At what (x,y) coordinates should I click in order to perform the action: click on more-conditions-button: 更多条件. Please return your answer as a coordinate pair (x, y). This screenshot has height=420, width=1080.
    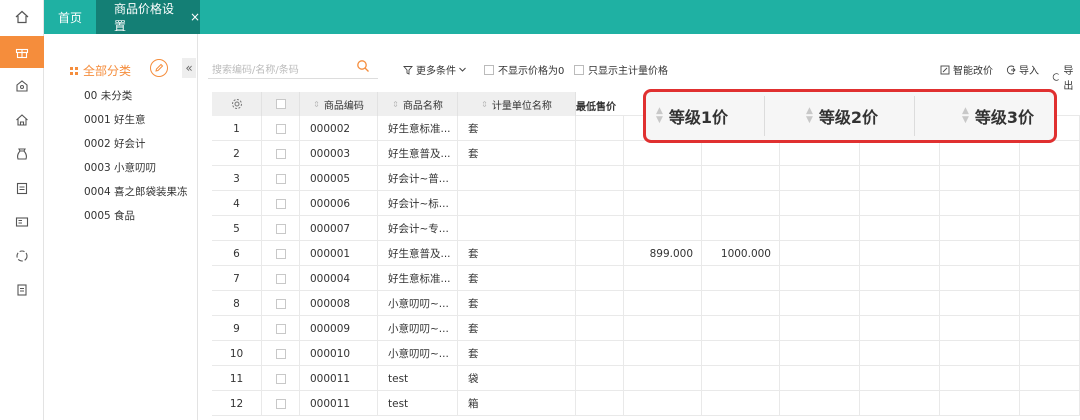
    Looking at the image, I should click on (435, 69).